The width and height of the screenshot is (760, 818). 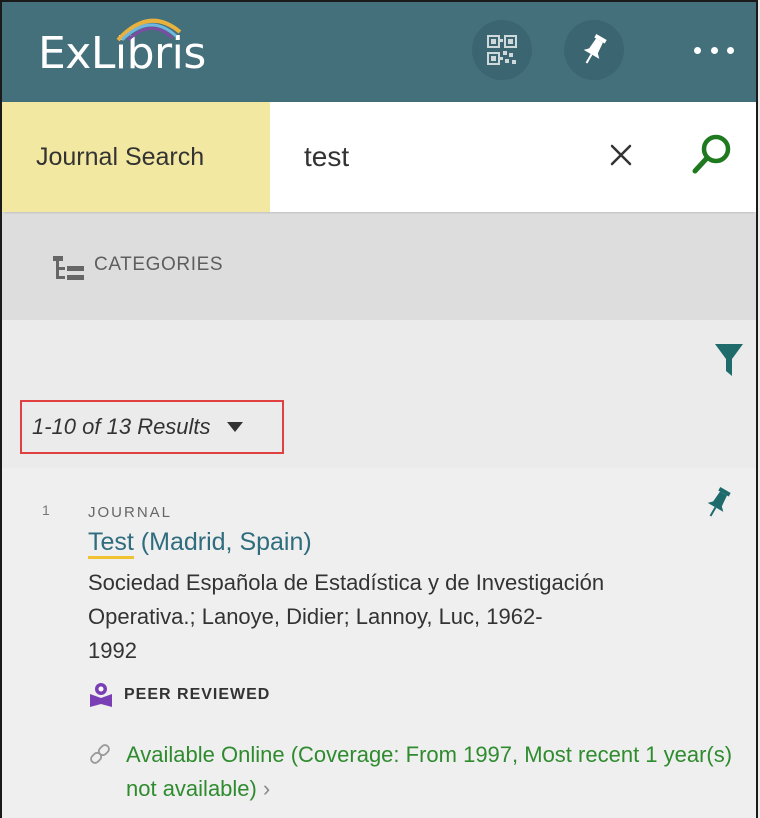 I want to click on pinned-items-button, so click(x=594, y=50).